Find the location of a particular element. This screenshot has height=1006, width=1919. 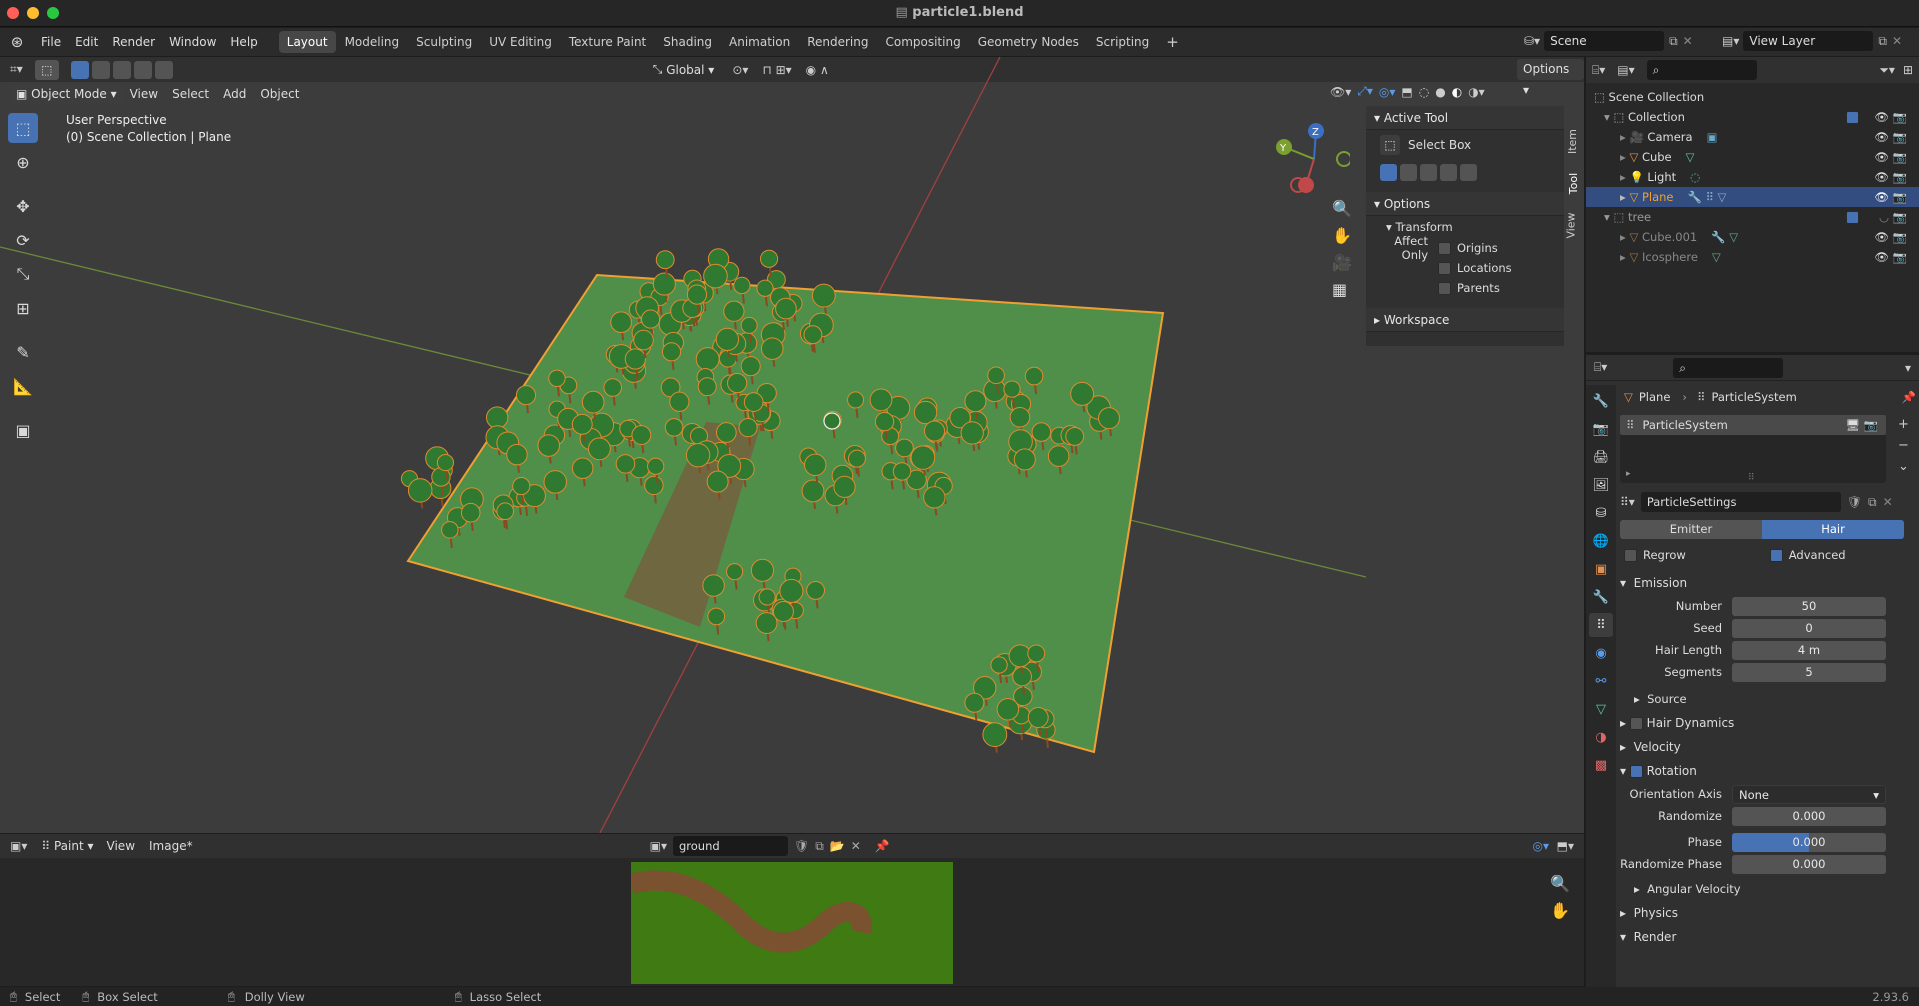

physics-props-icon: ◉ is located at coordinates (1601, 653).